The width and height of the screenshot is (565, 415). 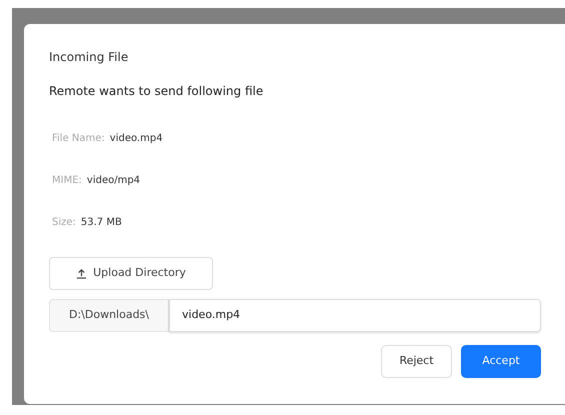 I want to click on file-name-input: video.mp4, so click(x=355, y=315).